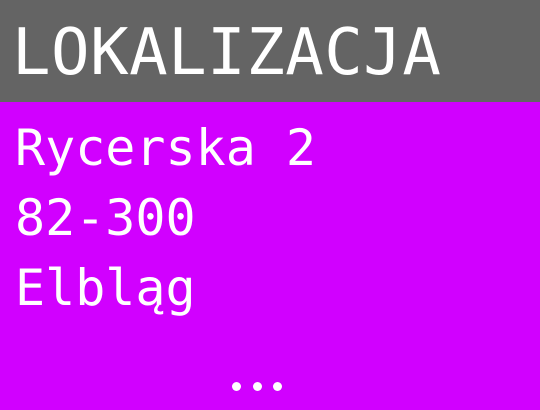 Image resolution: width=540 pixels, height=410 pixels. What do you see at coordinates (105, 288) in the screenshot?
I see `address-city: Elbląg` at bounding box center [105, 288].